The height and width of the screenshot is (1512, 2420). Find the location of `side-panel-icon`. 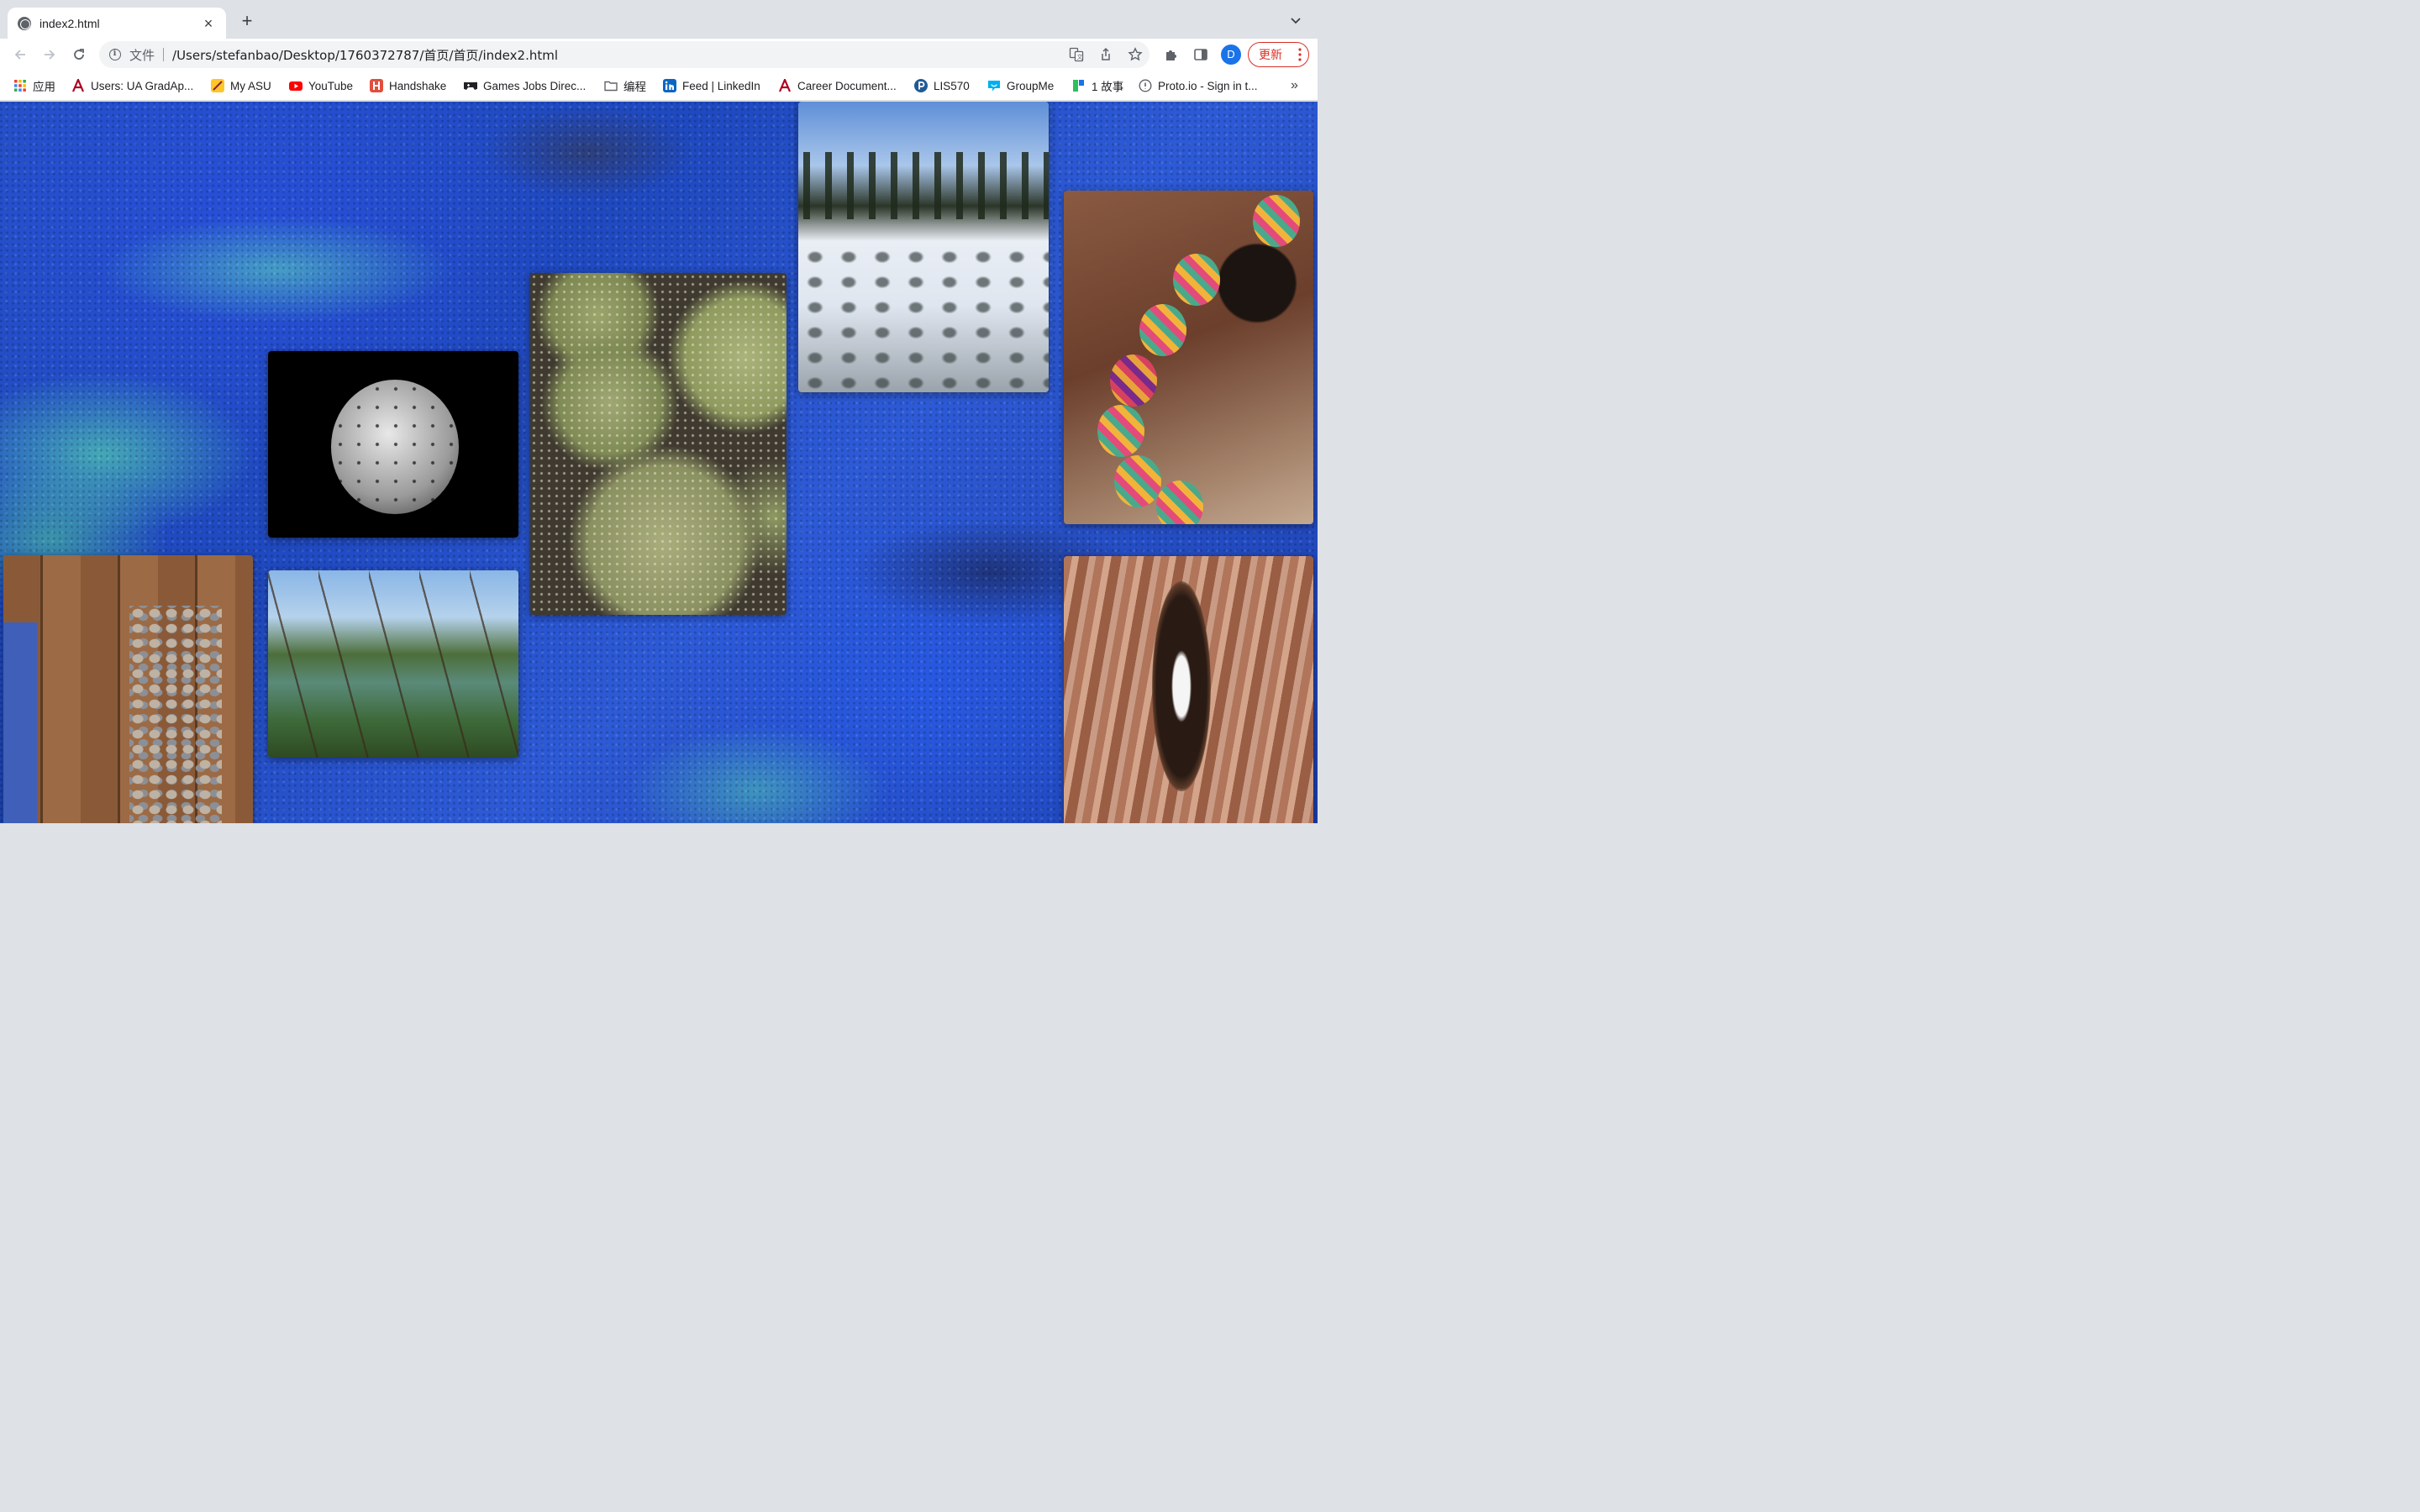

side-panel-icon is located at coordinates (1201, 54).